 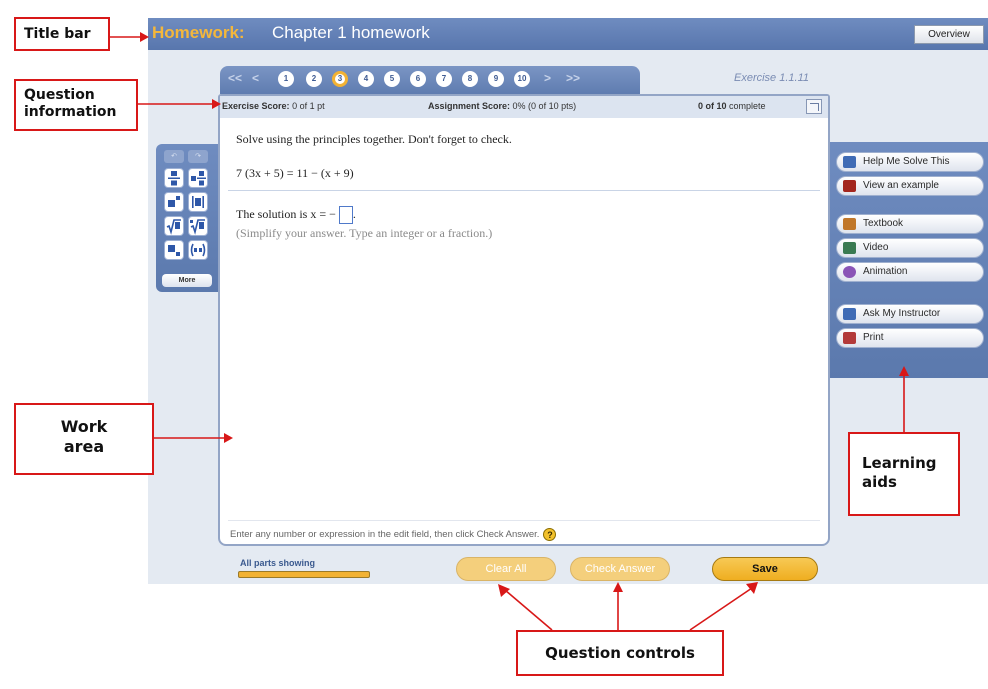 I want to click on question-number-5: 5, so click(x=392, y=79).